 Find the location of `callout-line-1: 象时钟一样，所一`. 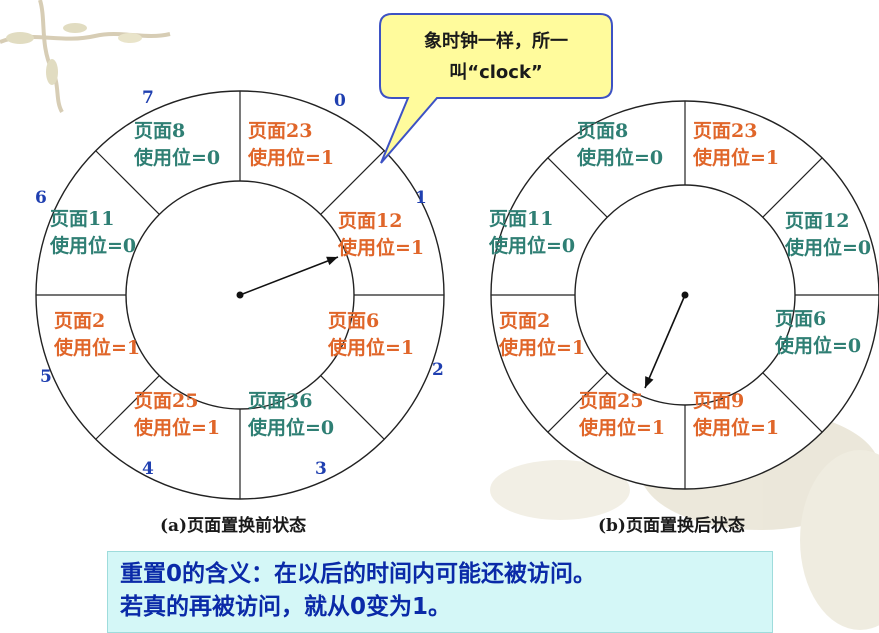

callout-line-1: 象时钟一样，所一 is located at coordinates (496, 41).